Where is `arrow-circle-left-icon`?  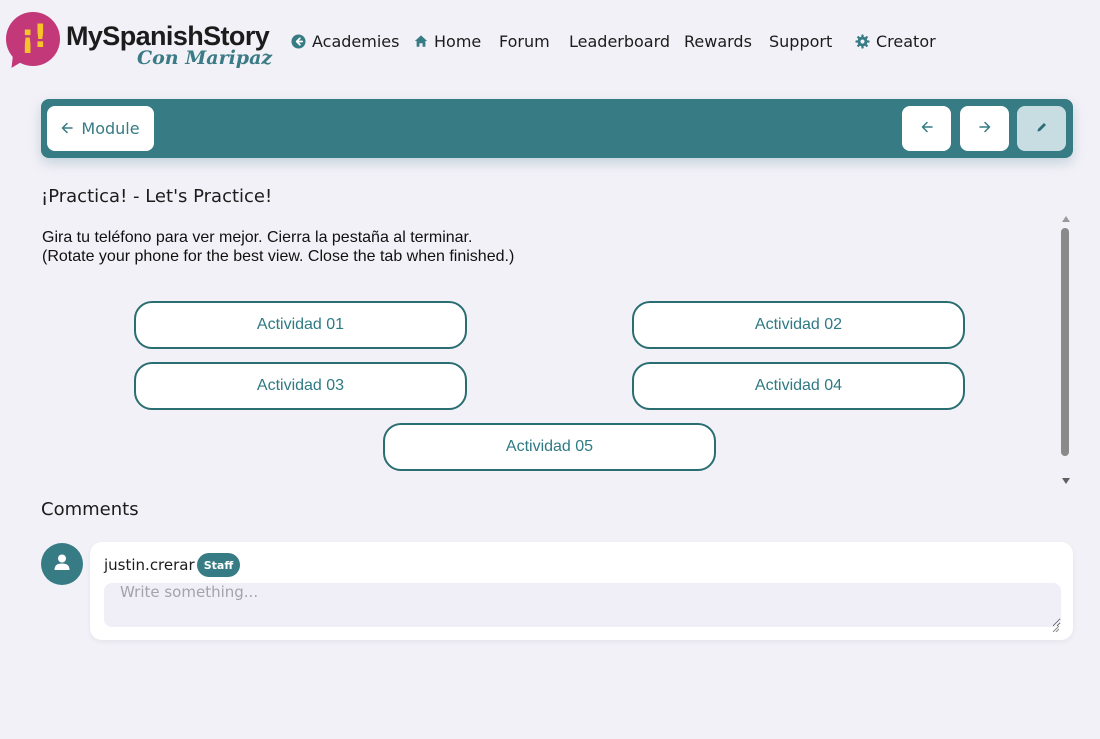 arrow-circle-left-icon is located at coordinates (298, 41).